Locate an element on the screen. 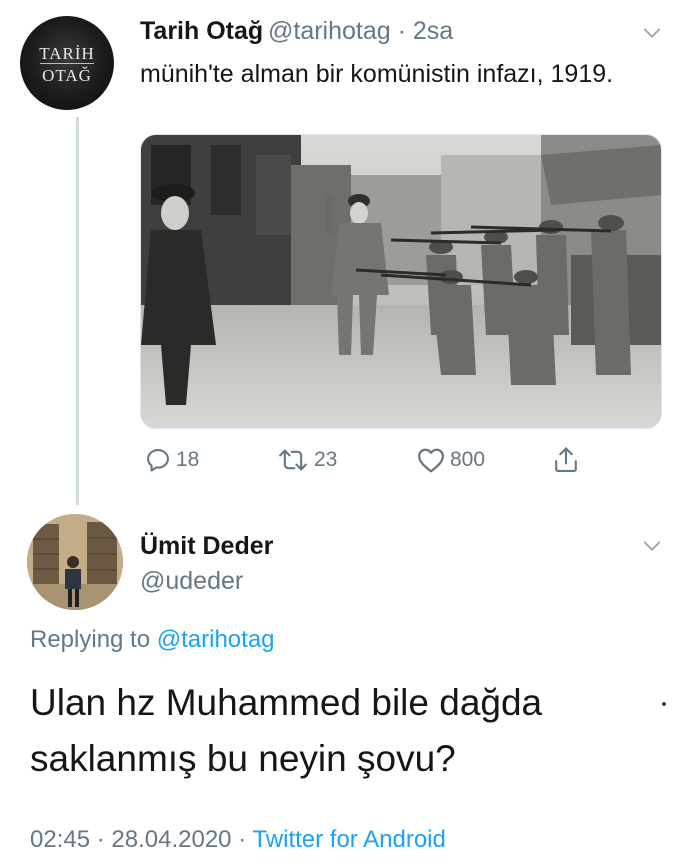 The image size is (690, 866). reply-time: 02:45 is located at coordinates (60, 839).